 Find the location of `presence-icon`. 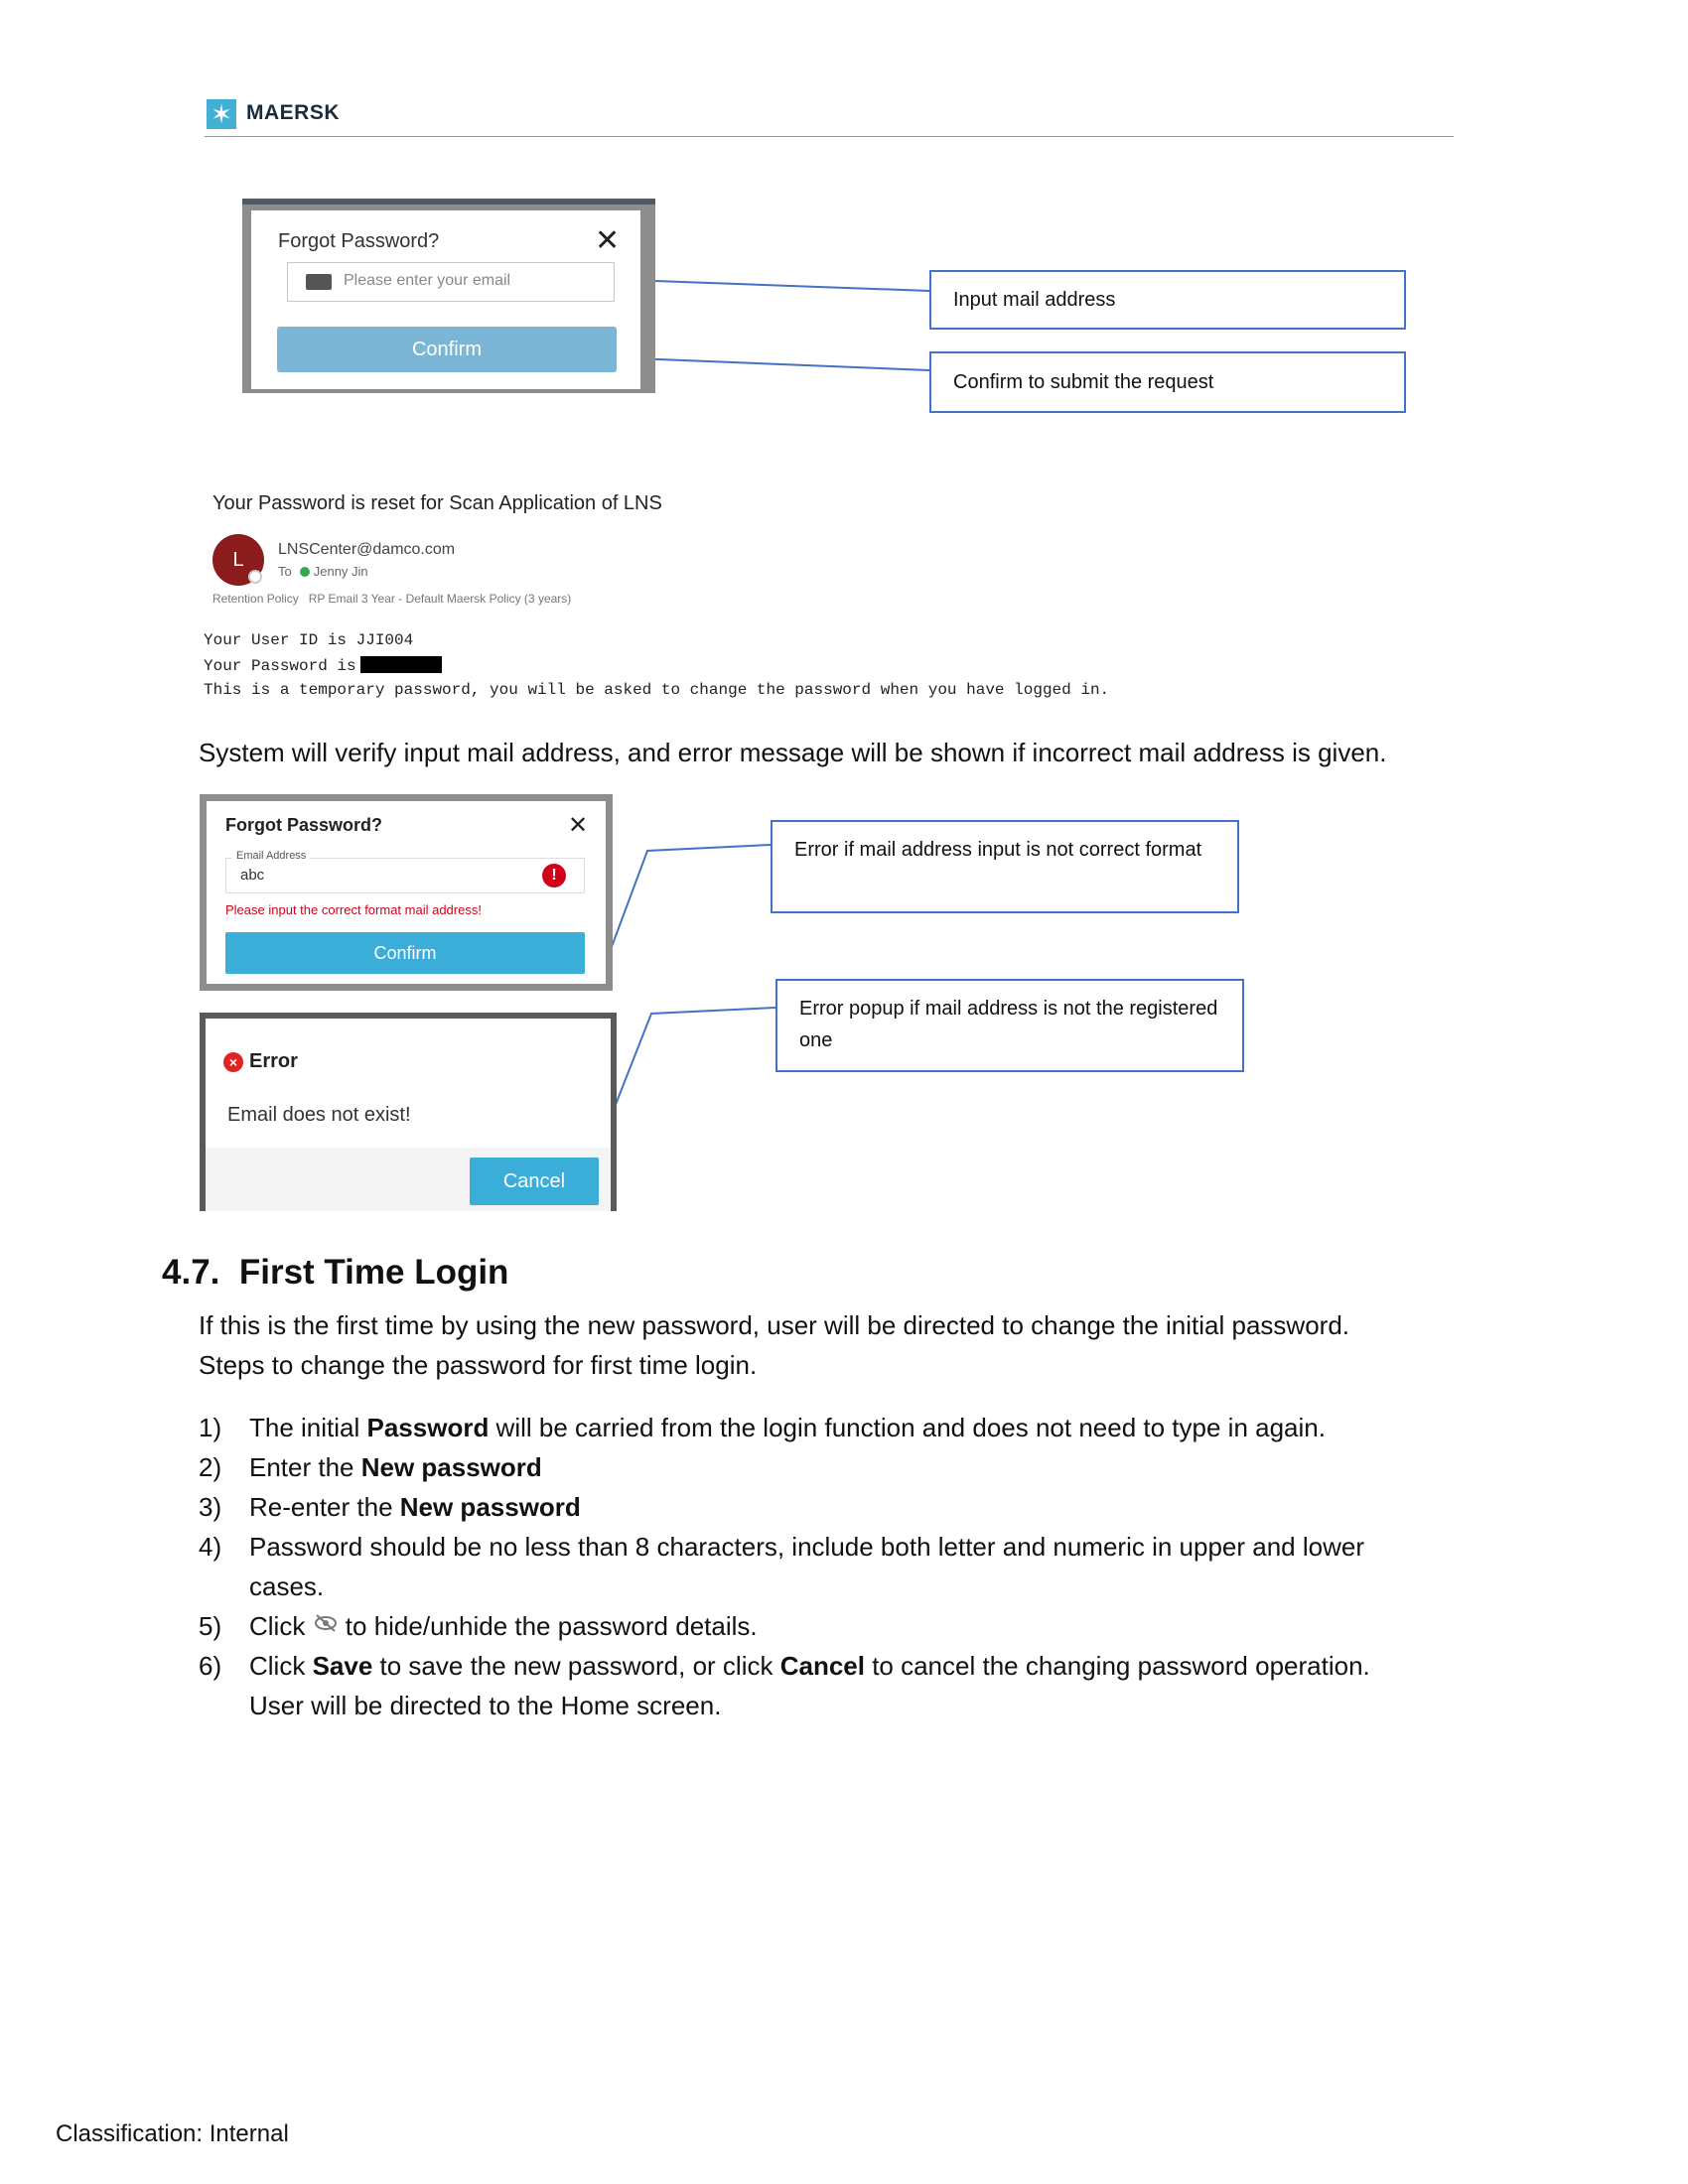

presence-icon is located at coordinates (255, 577).